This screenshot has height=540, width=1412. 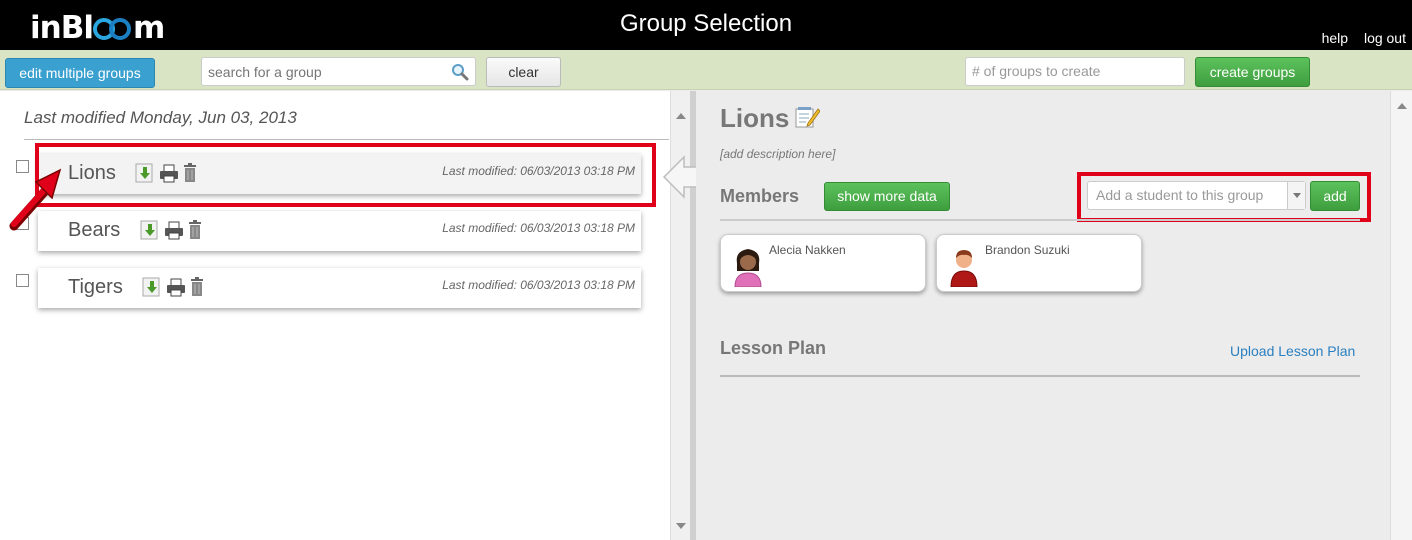 I want to click on member-card: Alecia Nakken, so click(x=823, y=263).